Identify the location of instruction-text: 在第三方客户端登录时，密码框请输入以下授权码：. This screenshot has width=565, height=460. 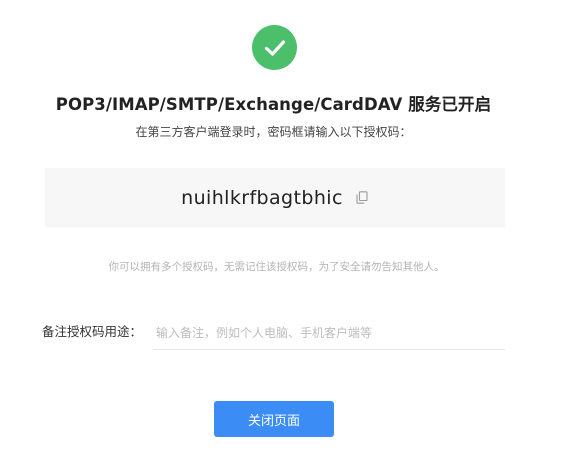
(273, 132).